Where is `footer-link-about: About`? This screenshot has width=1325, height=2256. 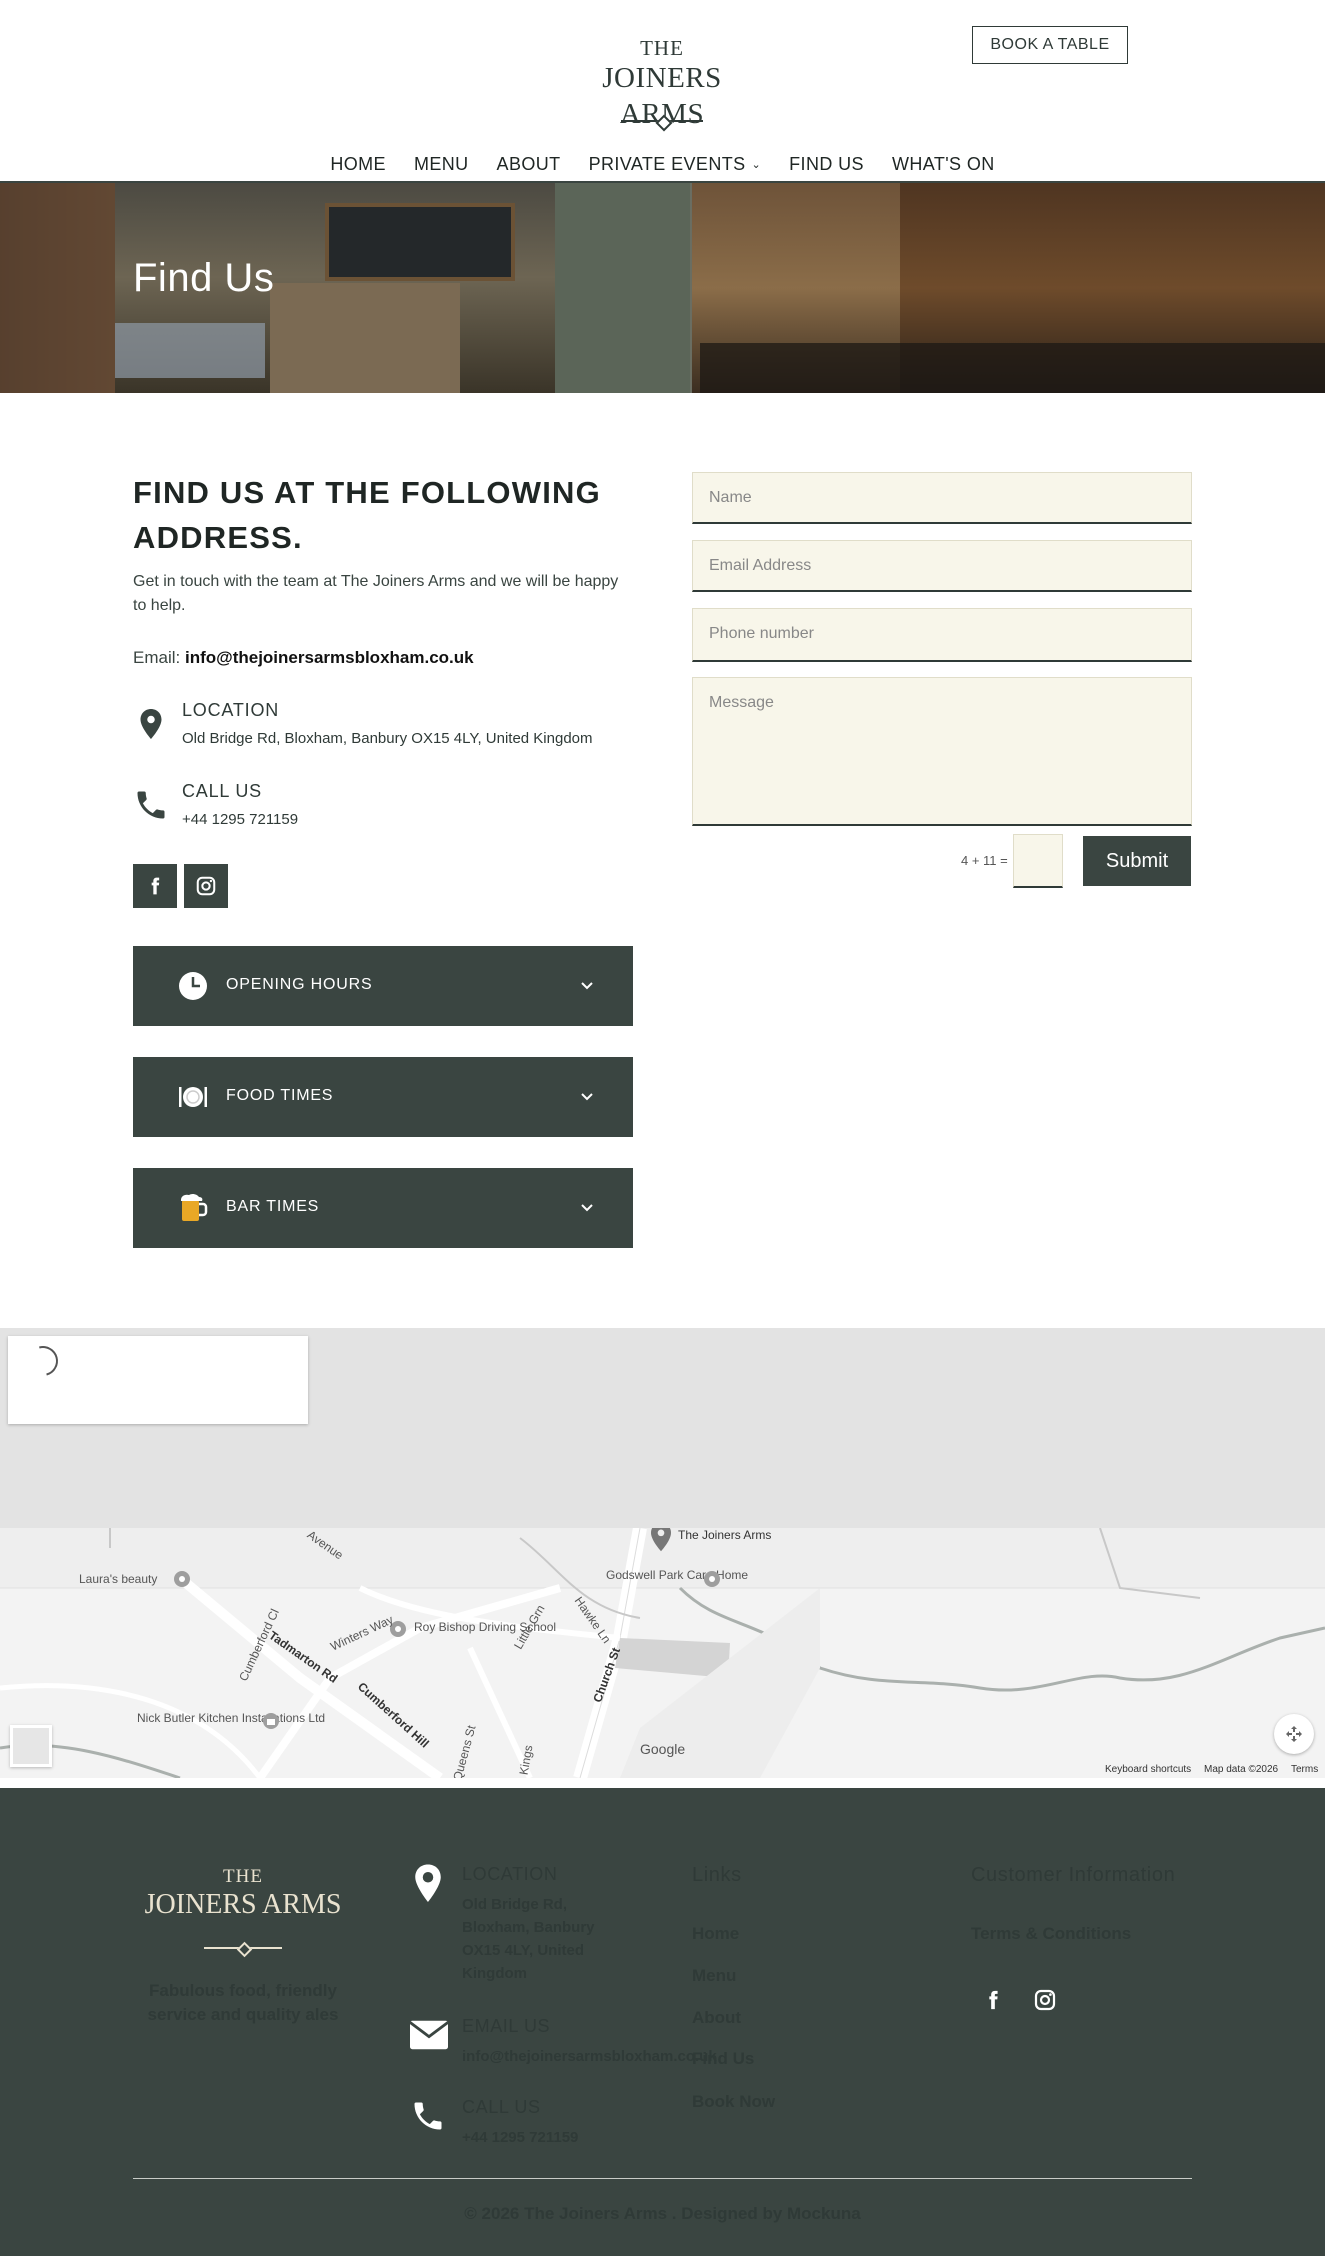
footer-link-about: About is located at coordinates (716, 2018).